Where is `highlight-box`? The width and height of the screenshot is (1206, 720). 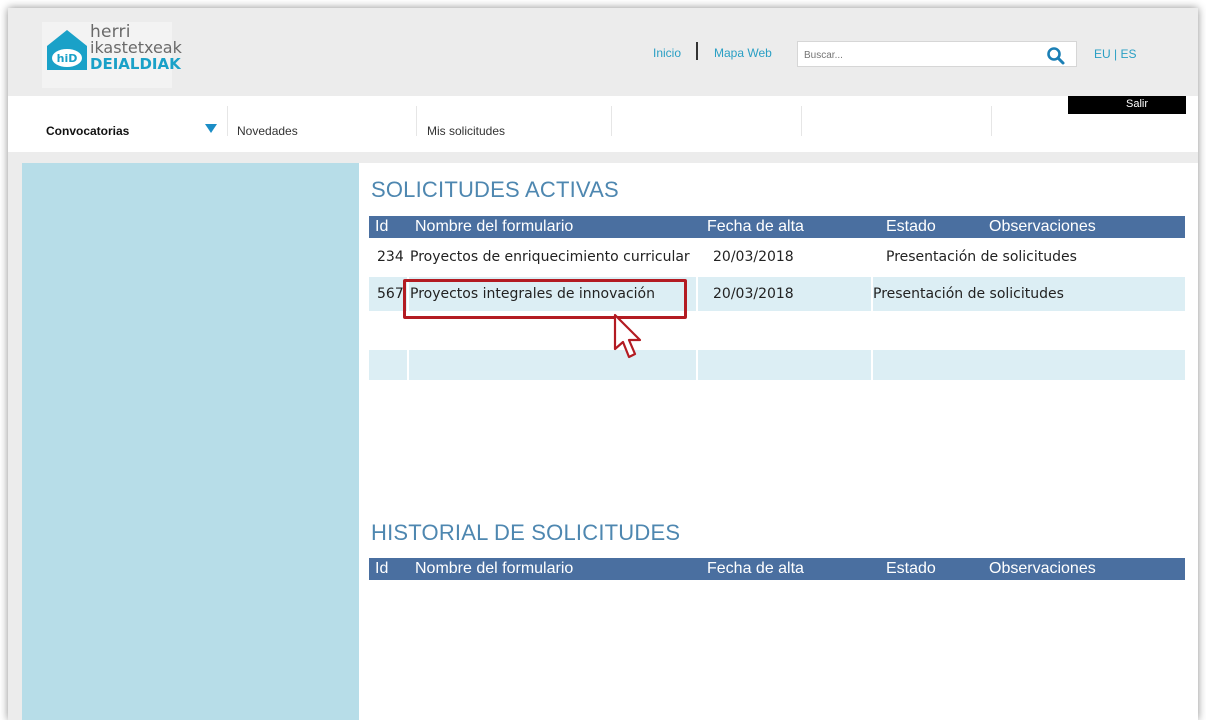
highlight-box is located at coordinates (545, 299).